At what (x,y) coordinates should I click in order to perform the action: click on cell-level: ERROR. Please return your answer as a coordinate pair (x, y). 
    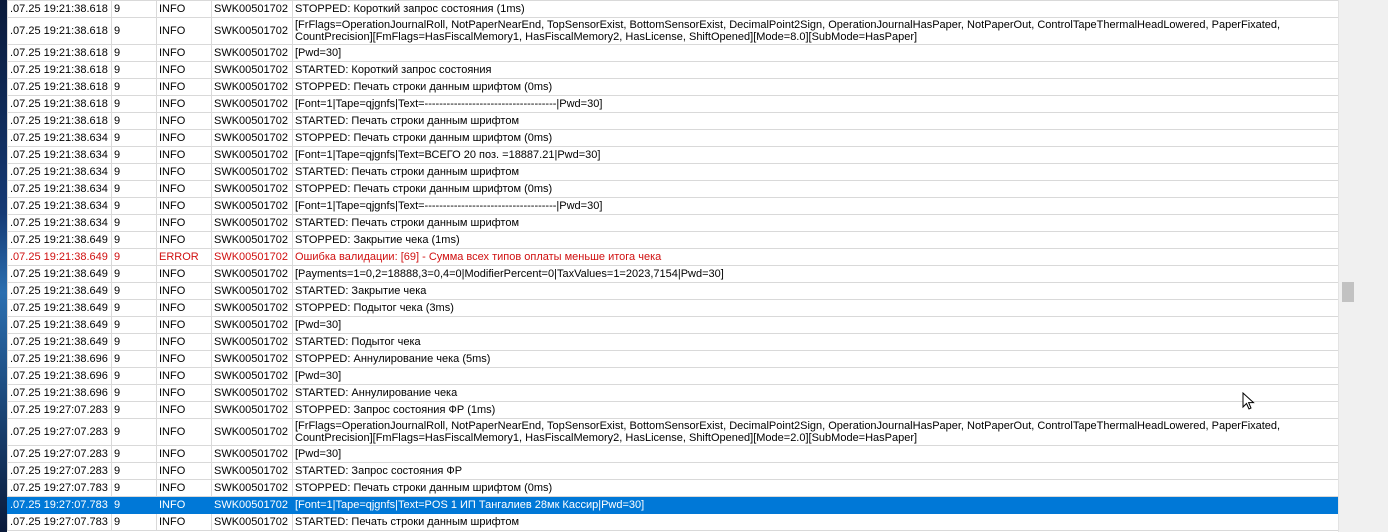
    Looking at the image, I should click on (184, 257).